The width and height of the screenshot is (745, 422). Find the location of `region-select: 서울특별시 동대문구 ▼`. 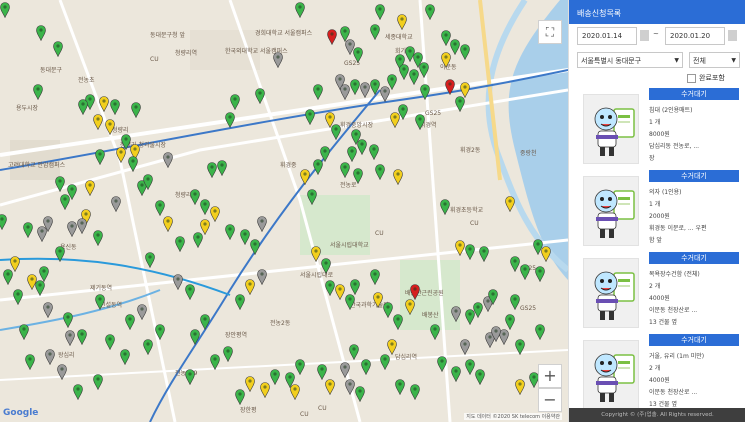

region-select: 서울특별시 동대문구 ▼ is located at coordinates (630, 60).